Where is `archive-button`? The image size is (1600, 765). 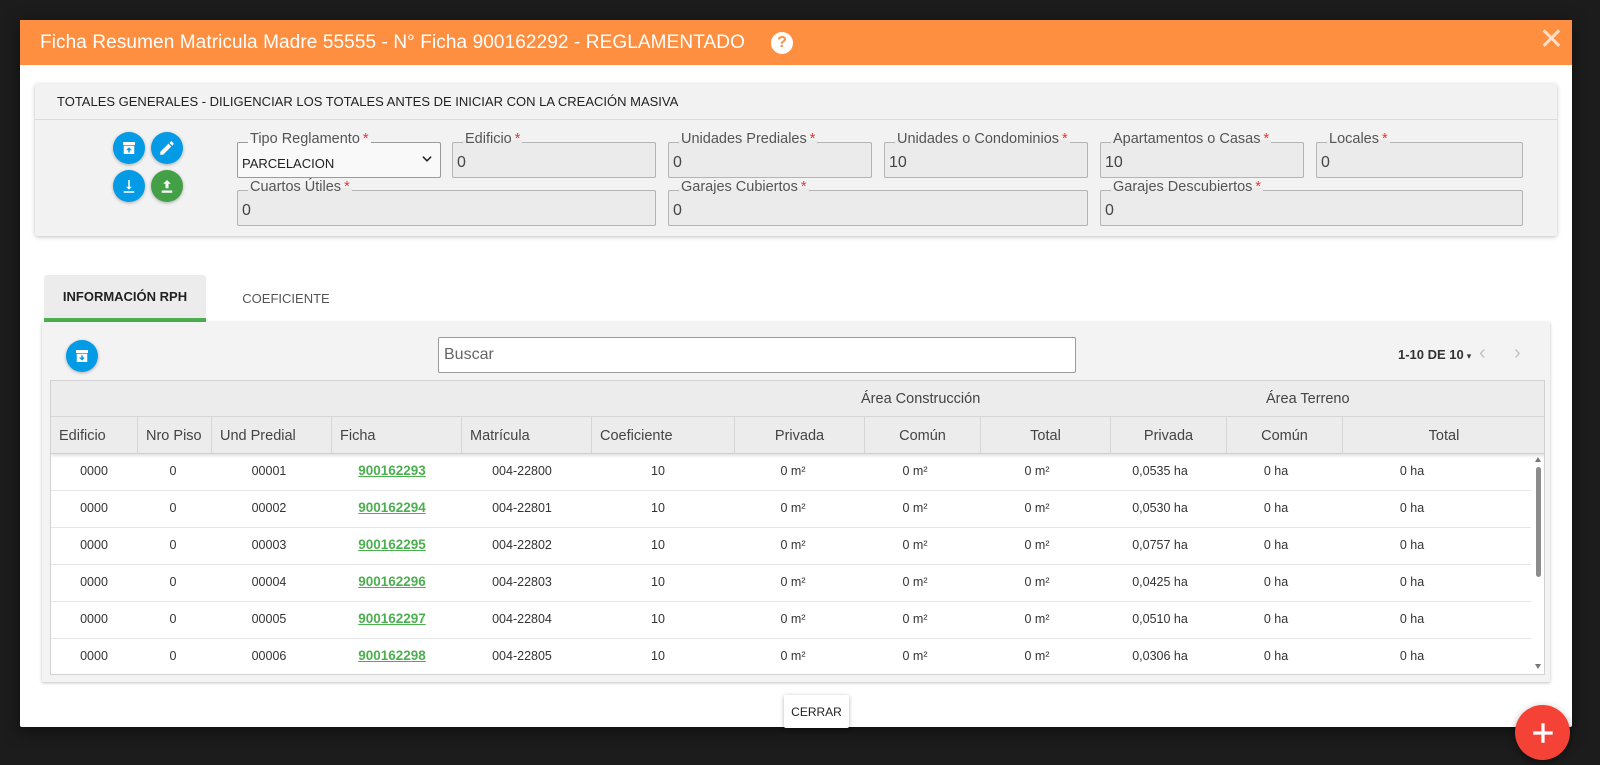 archive-button is located at coordinates (129, 148).